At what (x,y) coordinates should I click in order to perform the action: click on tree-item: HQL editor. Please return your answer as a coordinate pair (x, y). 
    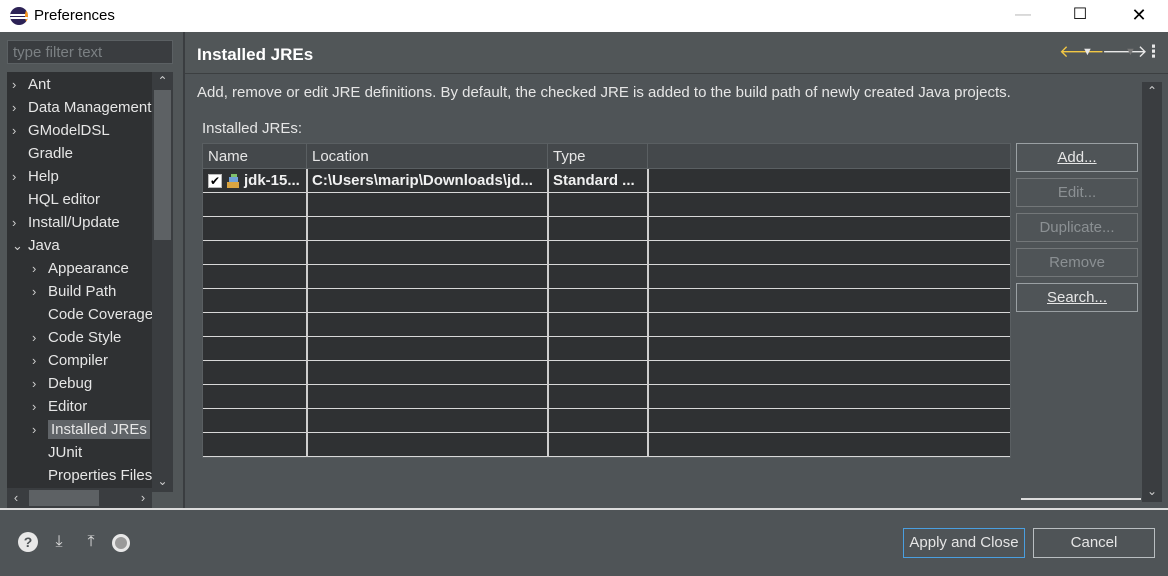
    Looking at the image, I should click on (56, 199).